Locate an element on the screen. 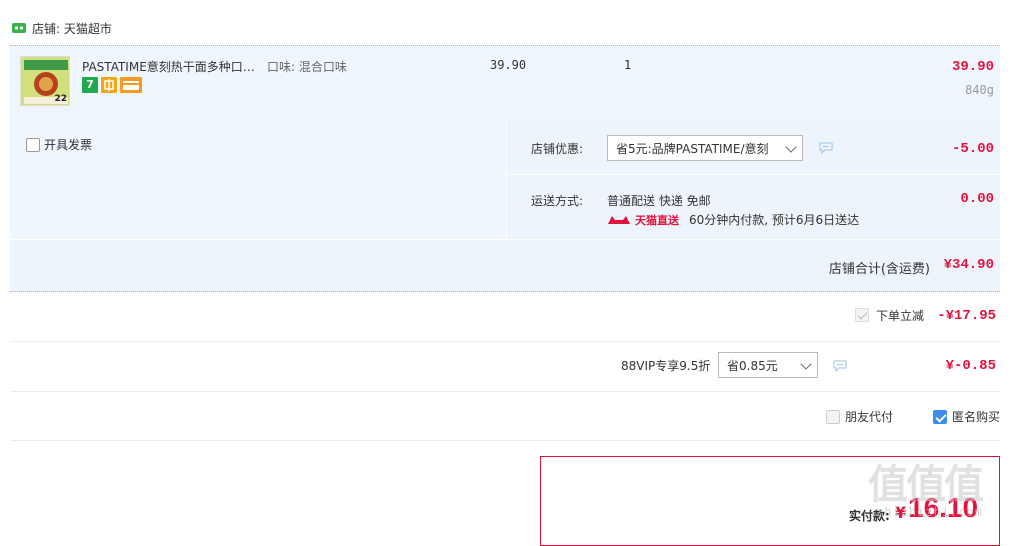 The height and width of the screenshot is (546, 1015). tmall-direct-badge: 天猫直送 is located at coordinates (643, 220).